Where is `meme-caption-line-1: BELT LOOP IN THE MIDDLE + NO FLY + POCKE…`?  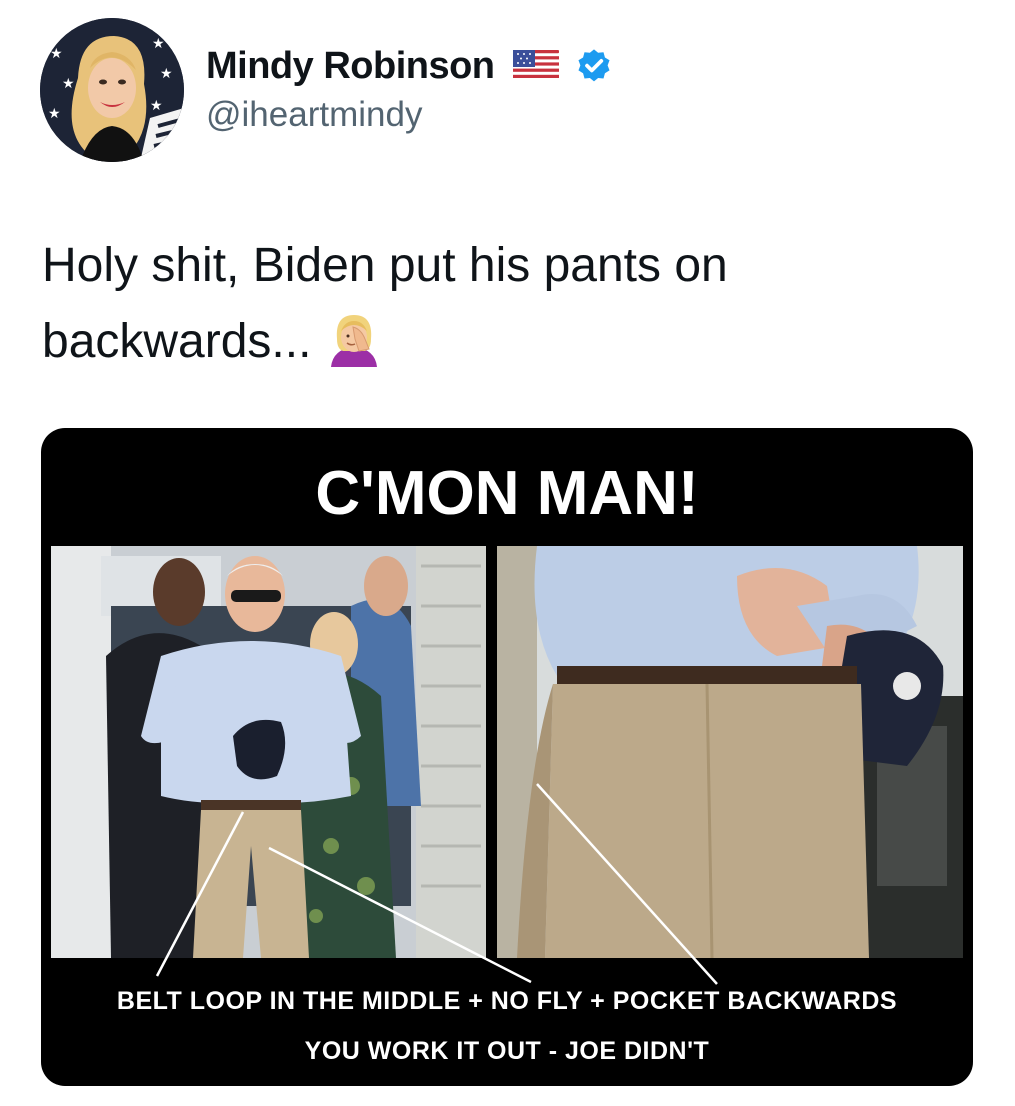
meme-caption-line-1: BELT LOOP IN THE MIDDLE + NO FLY + POCKE… is located at coordinates (507, 1001).